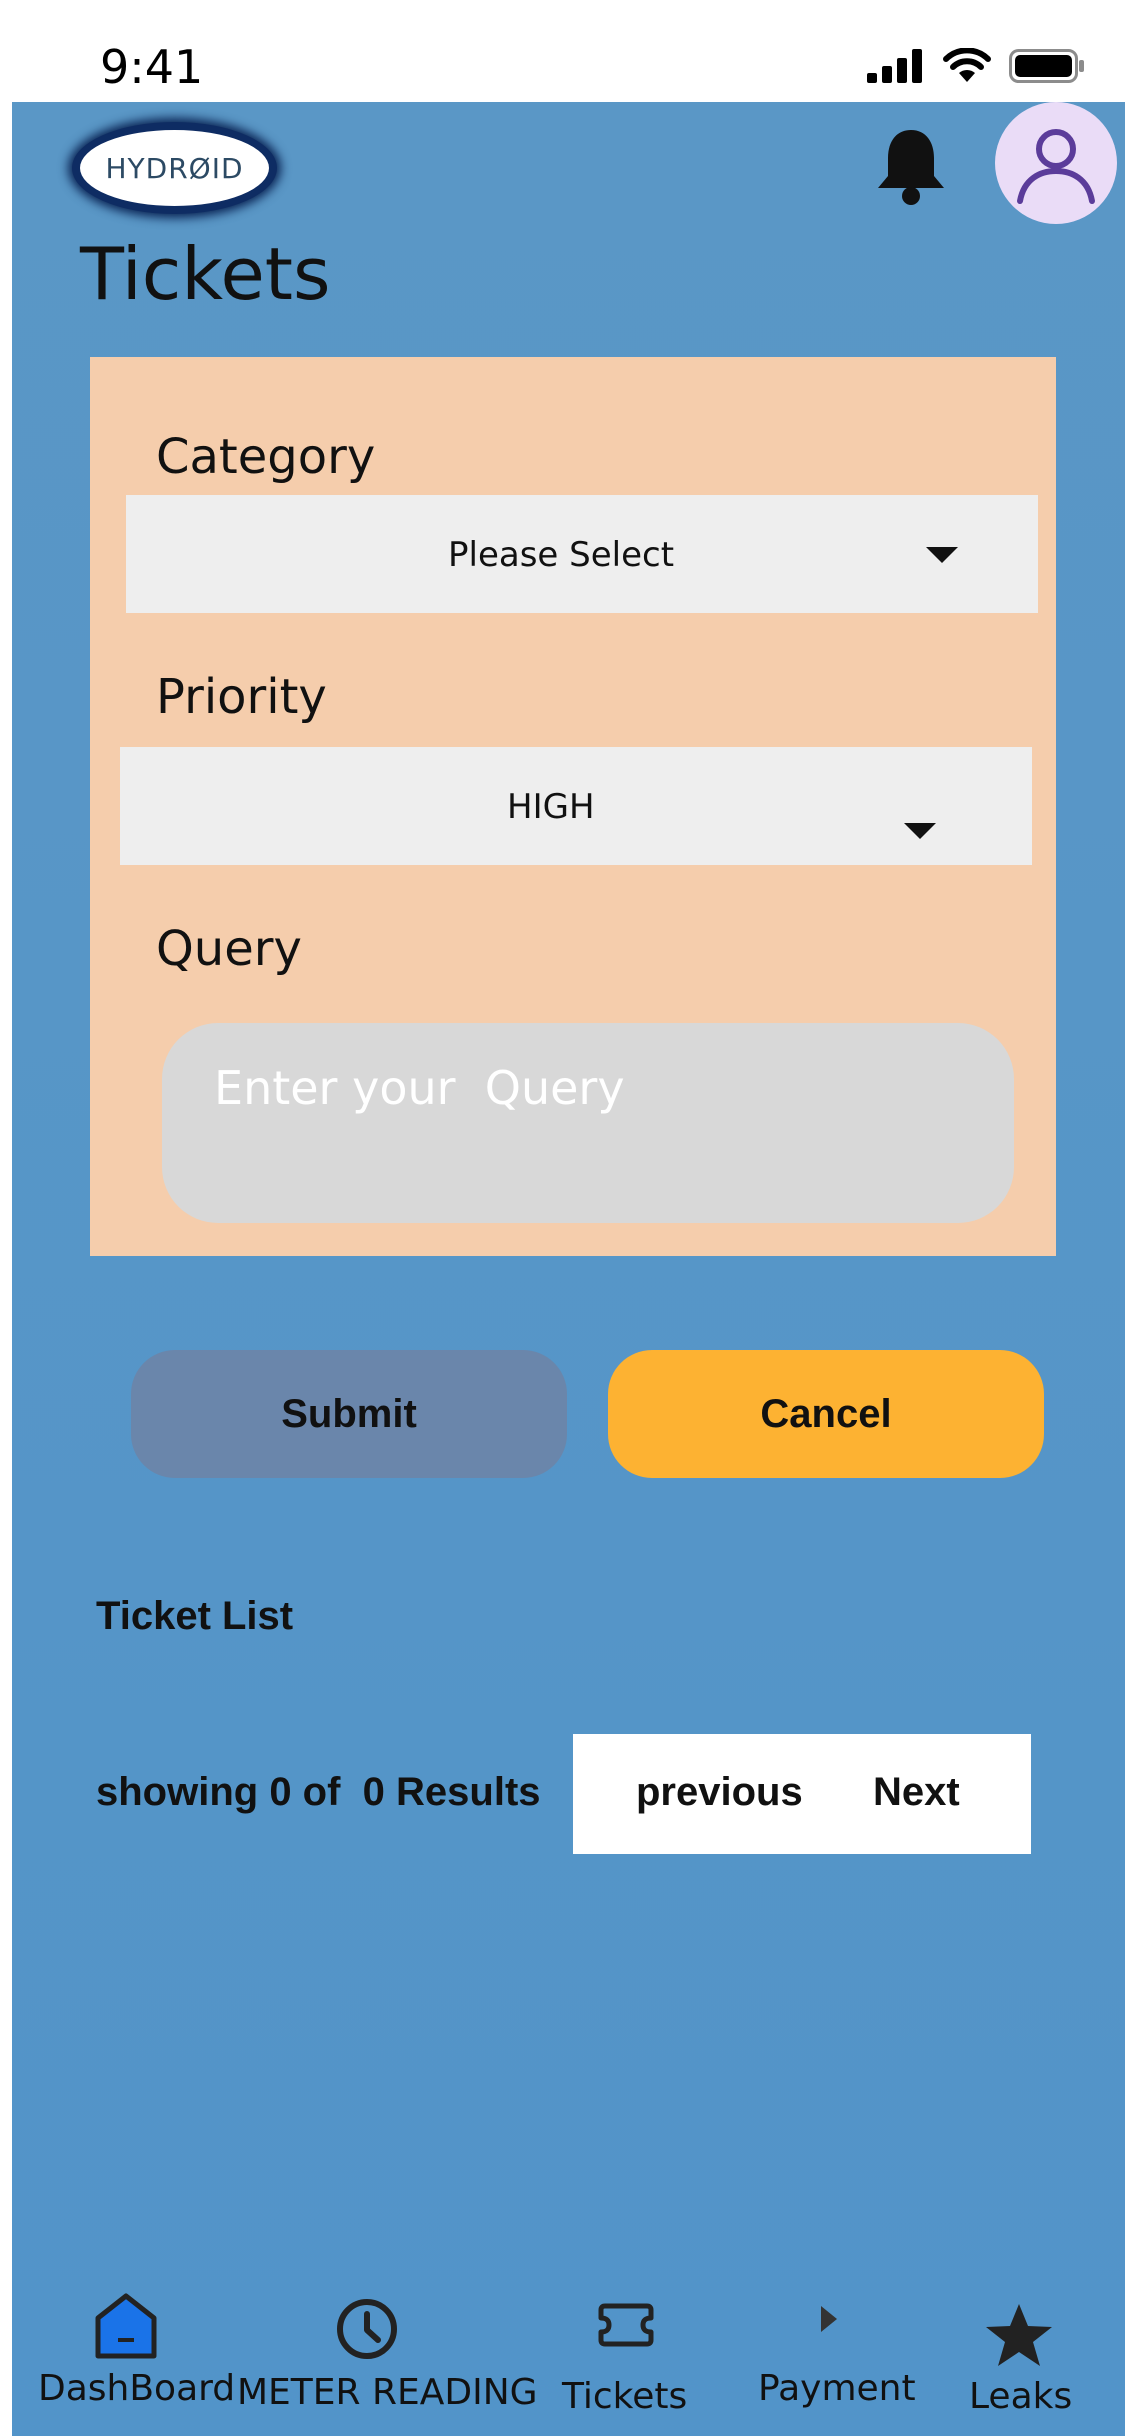 The height and width of the screenshot is (2436, 1125). I want to click on nav-label-dashboard: DashBoard, so click(137, 2388).